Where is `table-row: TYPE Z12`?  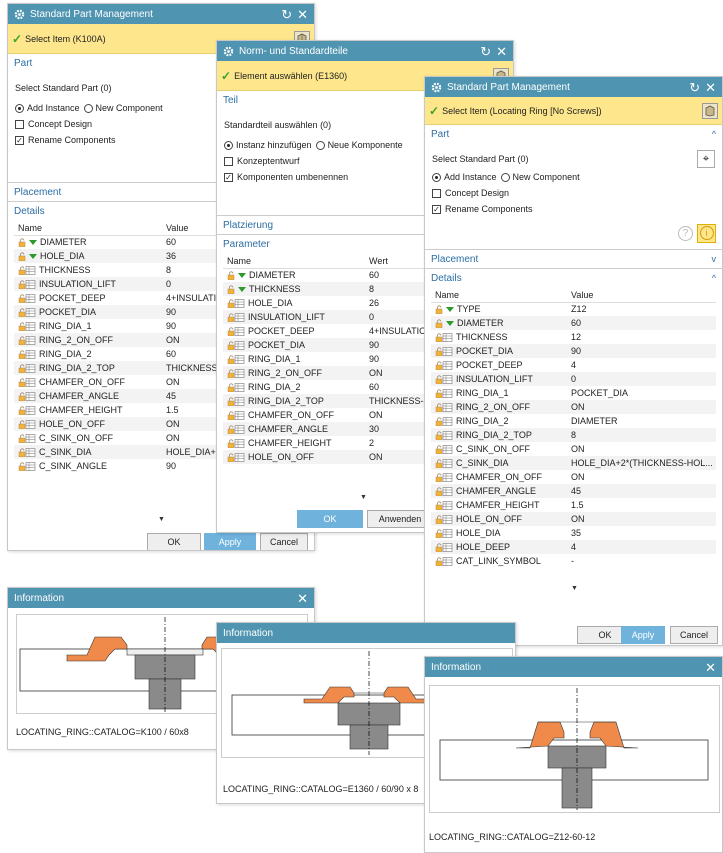 table-row: TYPE Z12 is located at coordinates (573, 309).